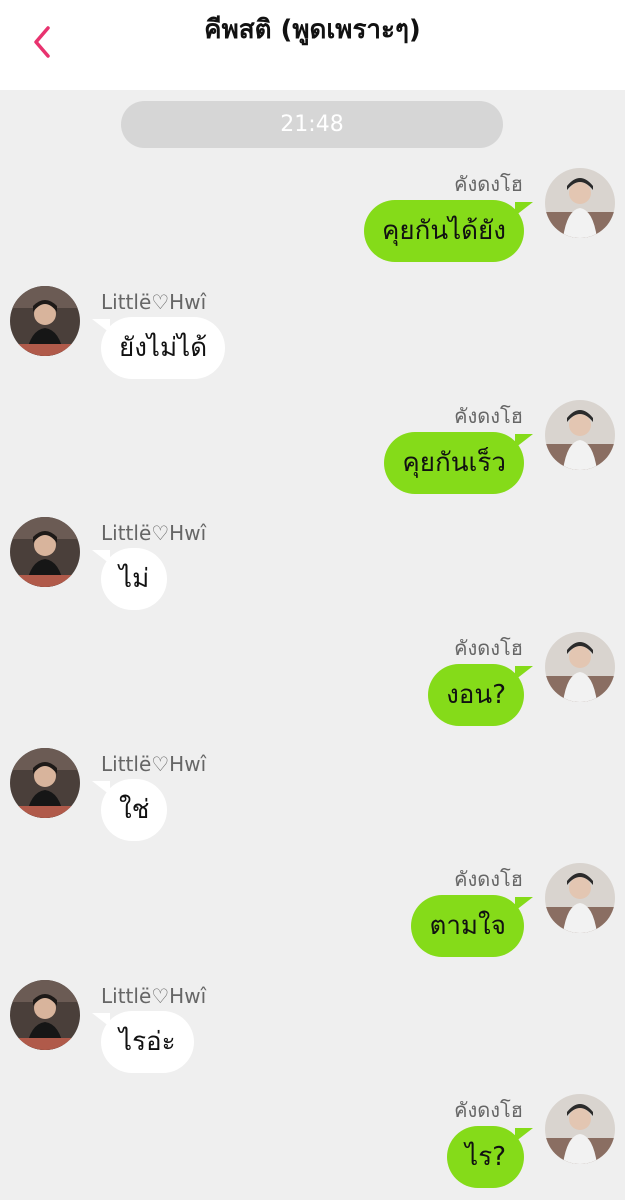 Image resolution: width=625 pixels, height=1200 pixels. Describe the element at coordinates (490, 1157) in the screenshot. I see `message-bubble: ไร?` at that location.